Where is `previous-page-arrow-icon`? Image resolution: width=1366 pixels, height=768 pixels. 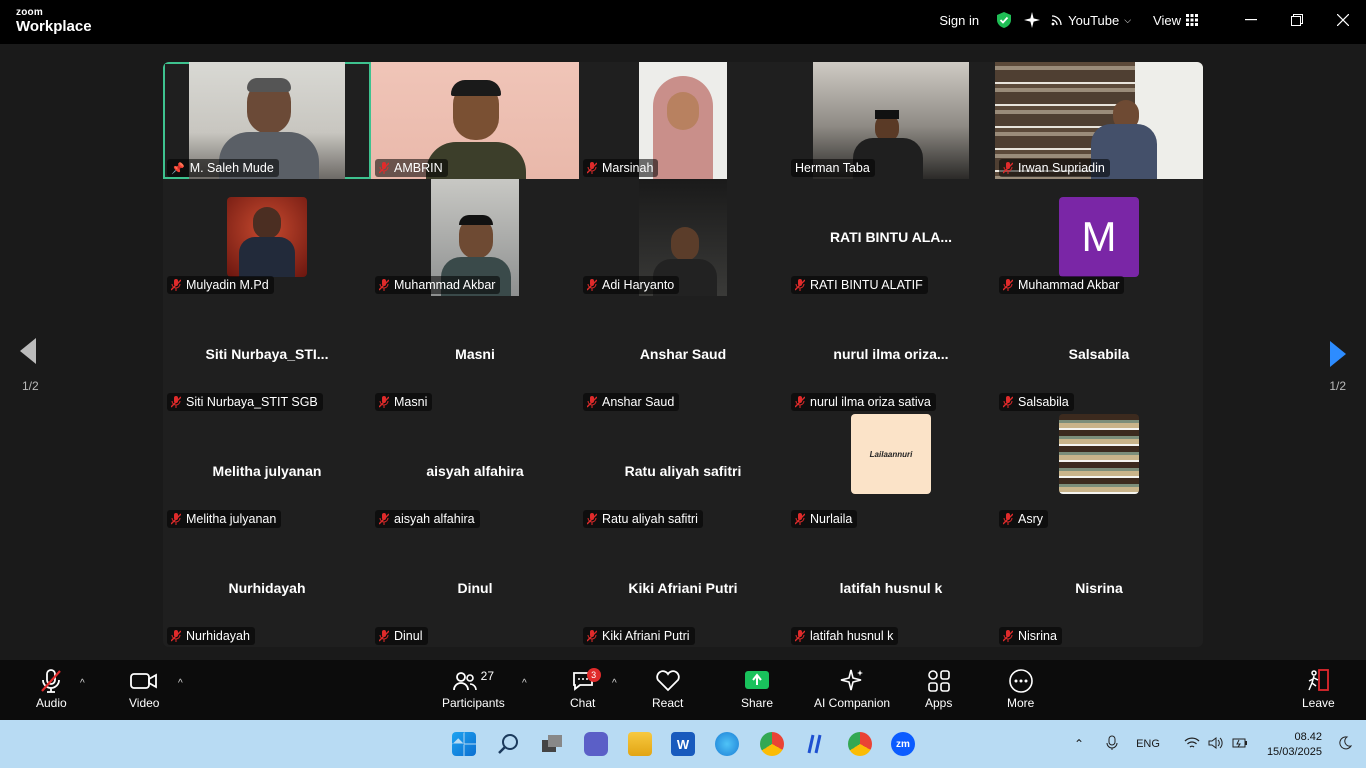
previous-page-arrow-icon is located at coordinates (28, 353).